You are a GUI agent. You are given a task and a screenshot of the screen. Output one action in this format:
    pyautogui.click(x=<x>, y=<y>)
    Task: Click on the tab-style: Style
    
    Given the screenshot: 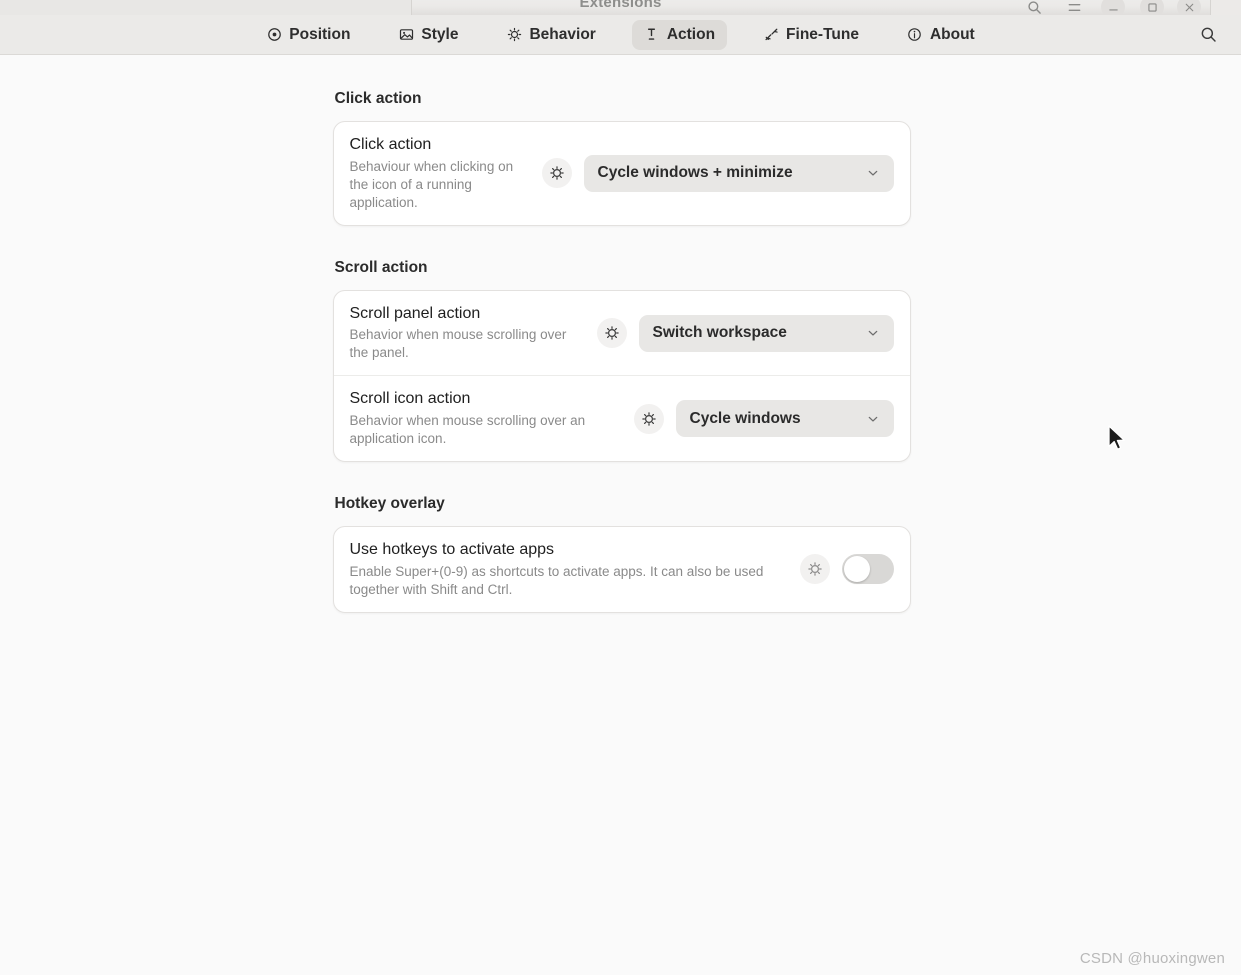 What is the action you would take?
    pyautogui.click(x=428, y=35)
    